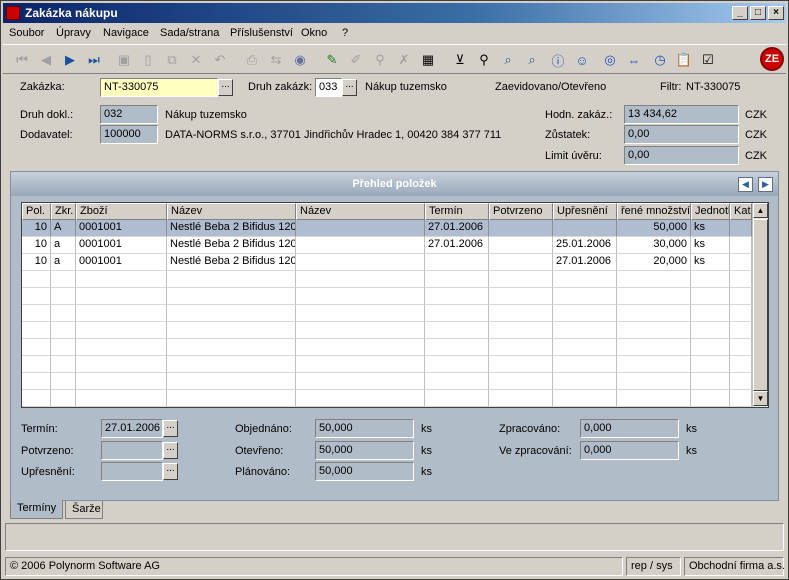  I want to click on zakazka-input: NT-330075, so click(159, 87).